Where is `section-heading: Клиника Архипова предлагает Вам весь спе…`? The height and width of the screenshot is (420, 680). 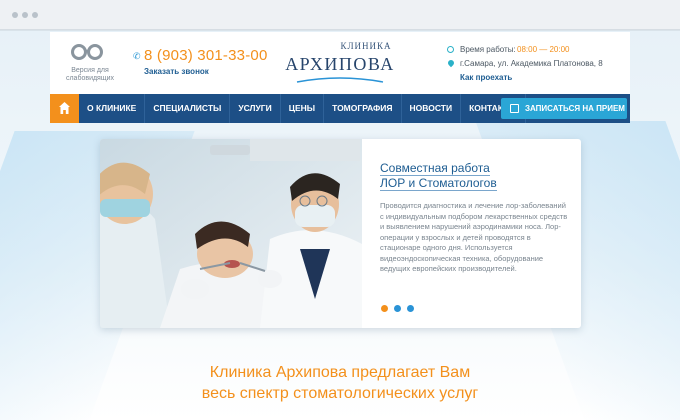 section-heading: Клиника Архипова предлагает Вам весь спе… is located at coordinates (340, 383).